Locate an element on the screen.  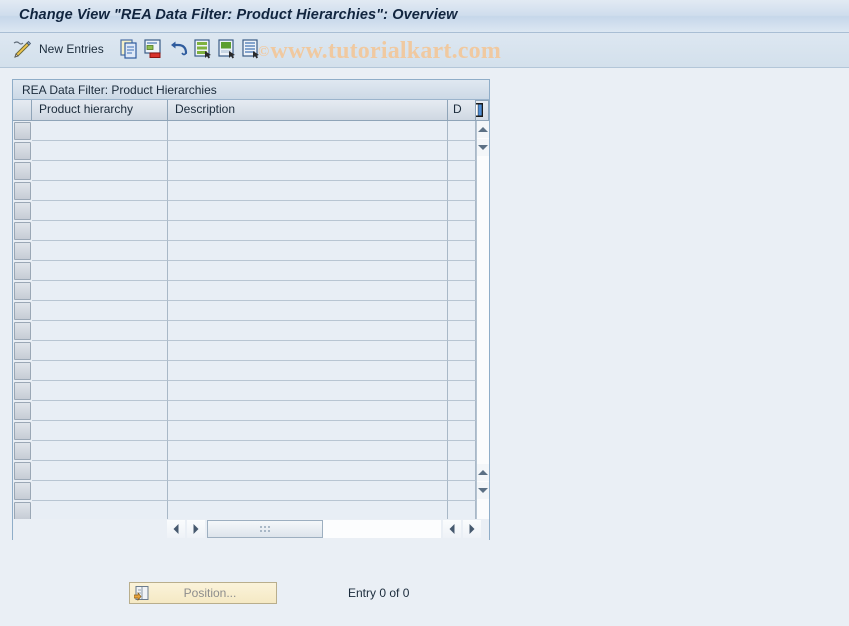
select-all-icon is located at coordinates (203, 50).